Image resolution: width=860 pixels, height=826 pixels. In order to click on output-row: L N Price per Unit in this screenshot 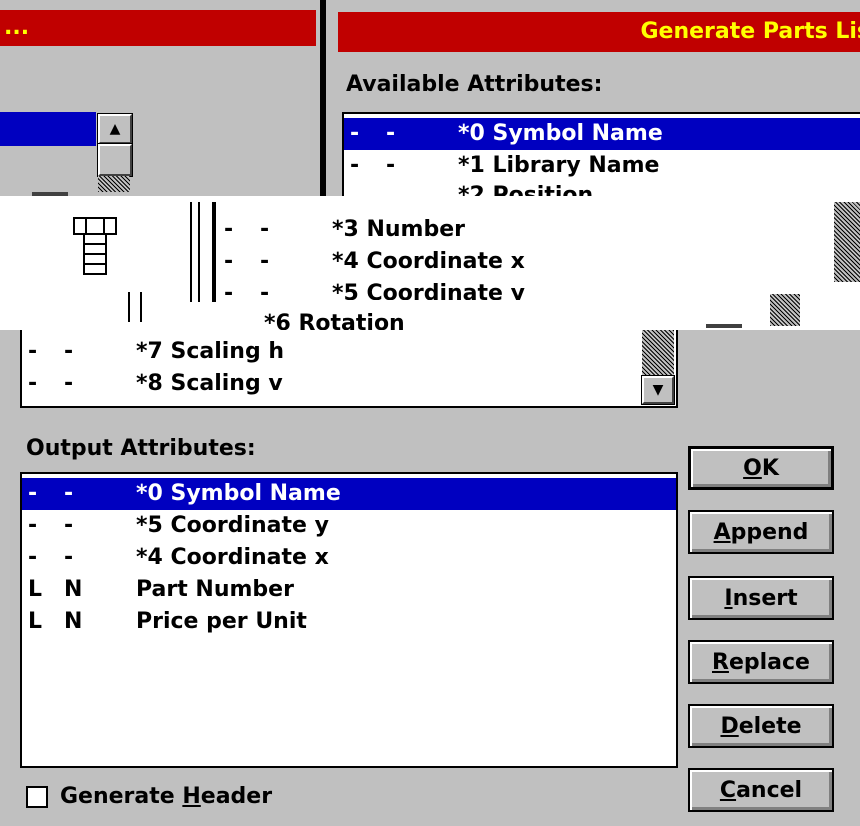, I will do `click(349, 622)`.